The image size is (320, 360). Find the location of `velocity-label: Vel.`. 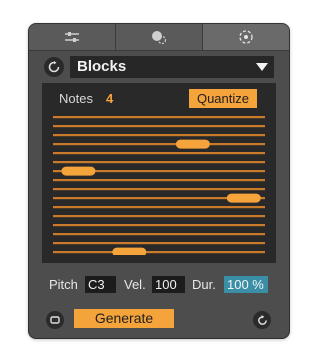

velocity-label: Vel. is located at coordinates (135, 284).